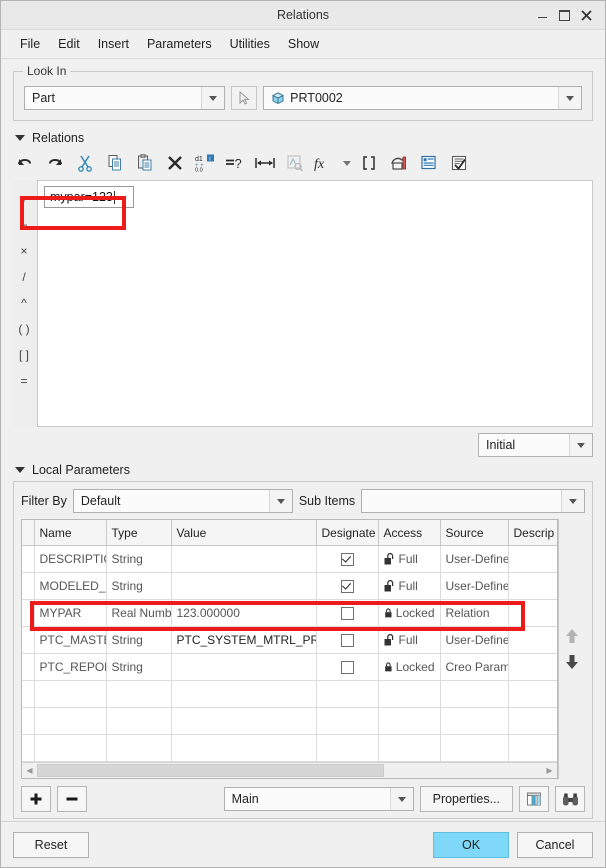 The image size is (606, 868). Describe the element at coordinates (463, 770) in the screenshot. I see `scrollbar-track` at that location.